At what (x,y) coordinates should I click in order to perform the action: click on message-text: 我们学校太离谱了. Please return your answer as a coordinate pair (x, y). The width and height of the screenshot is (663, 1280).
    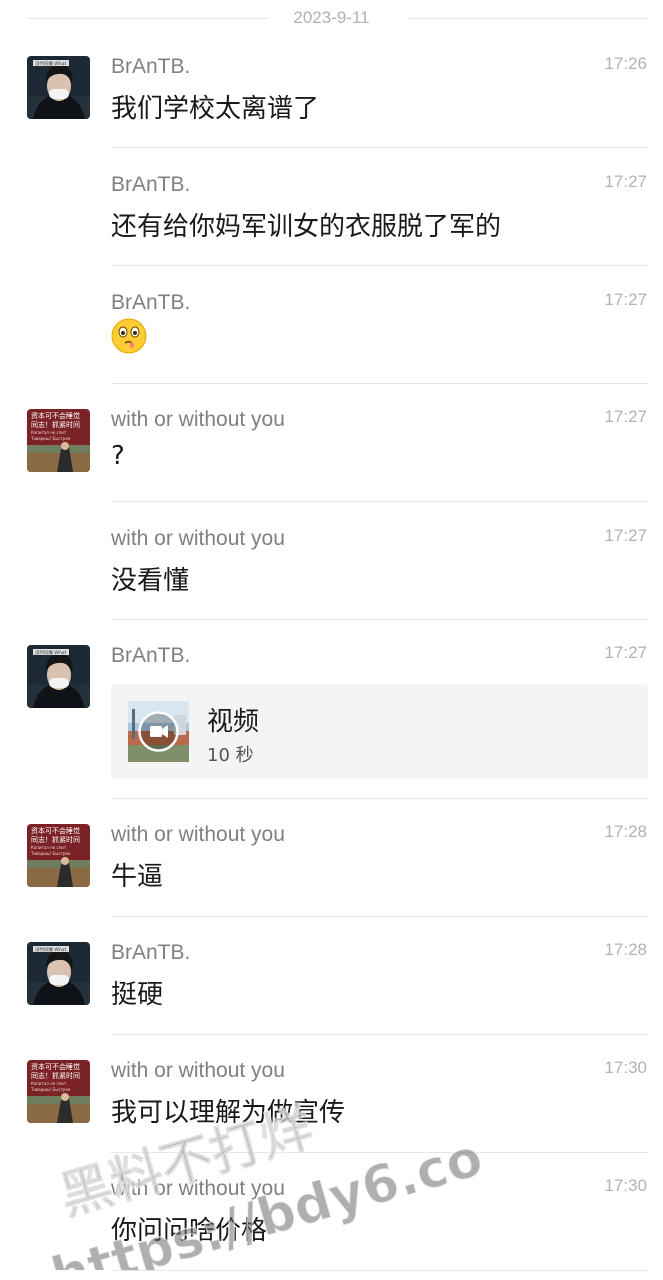
    Looking at the image, I should click on (215, 106).